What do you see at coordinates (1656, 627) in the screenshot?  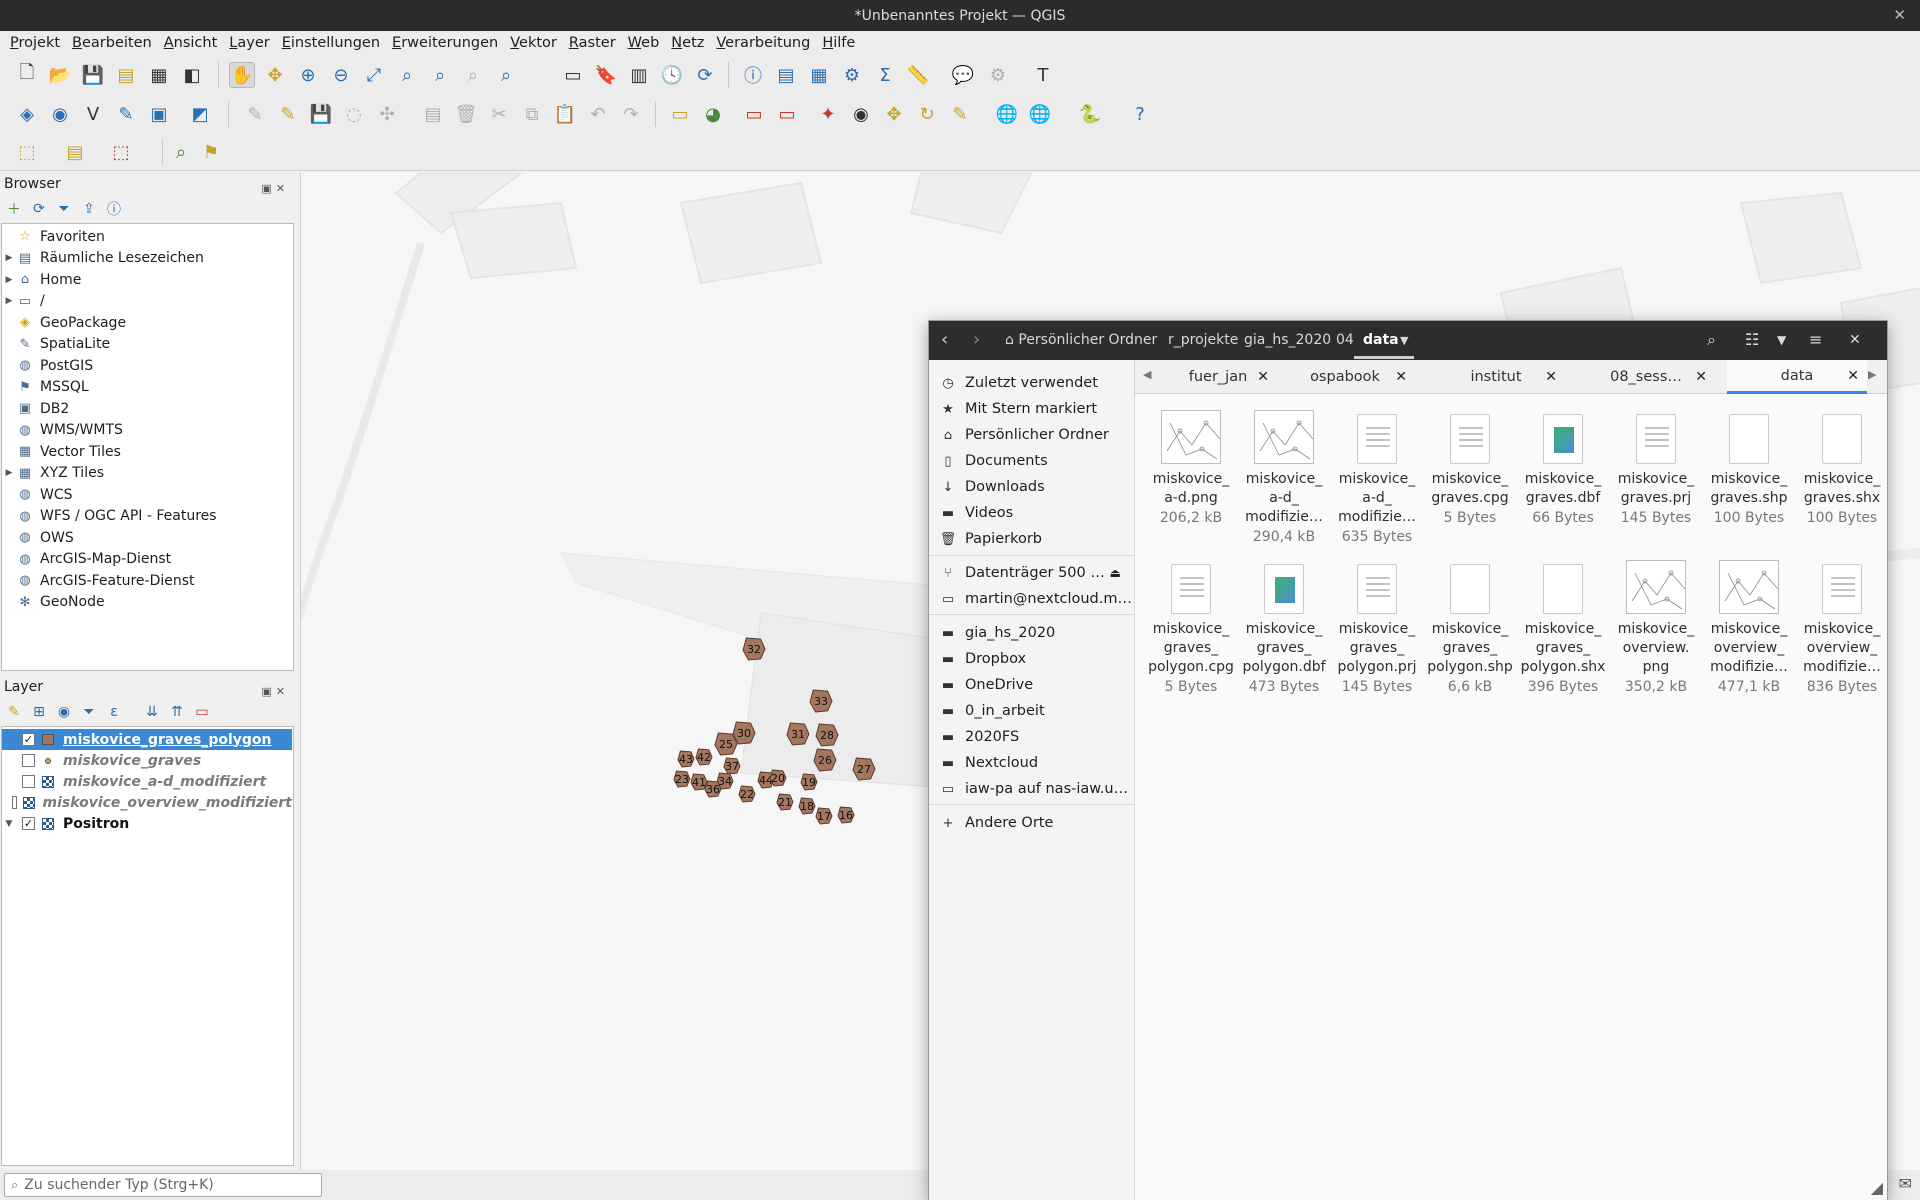 I see `file-item: miskovice_ overview. png 350,2 kB` at bounding box center [1656, 627].